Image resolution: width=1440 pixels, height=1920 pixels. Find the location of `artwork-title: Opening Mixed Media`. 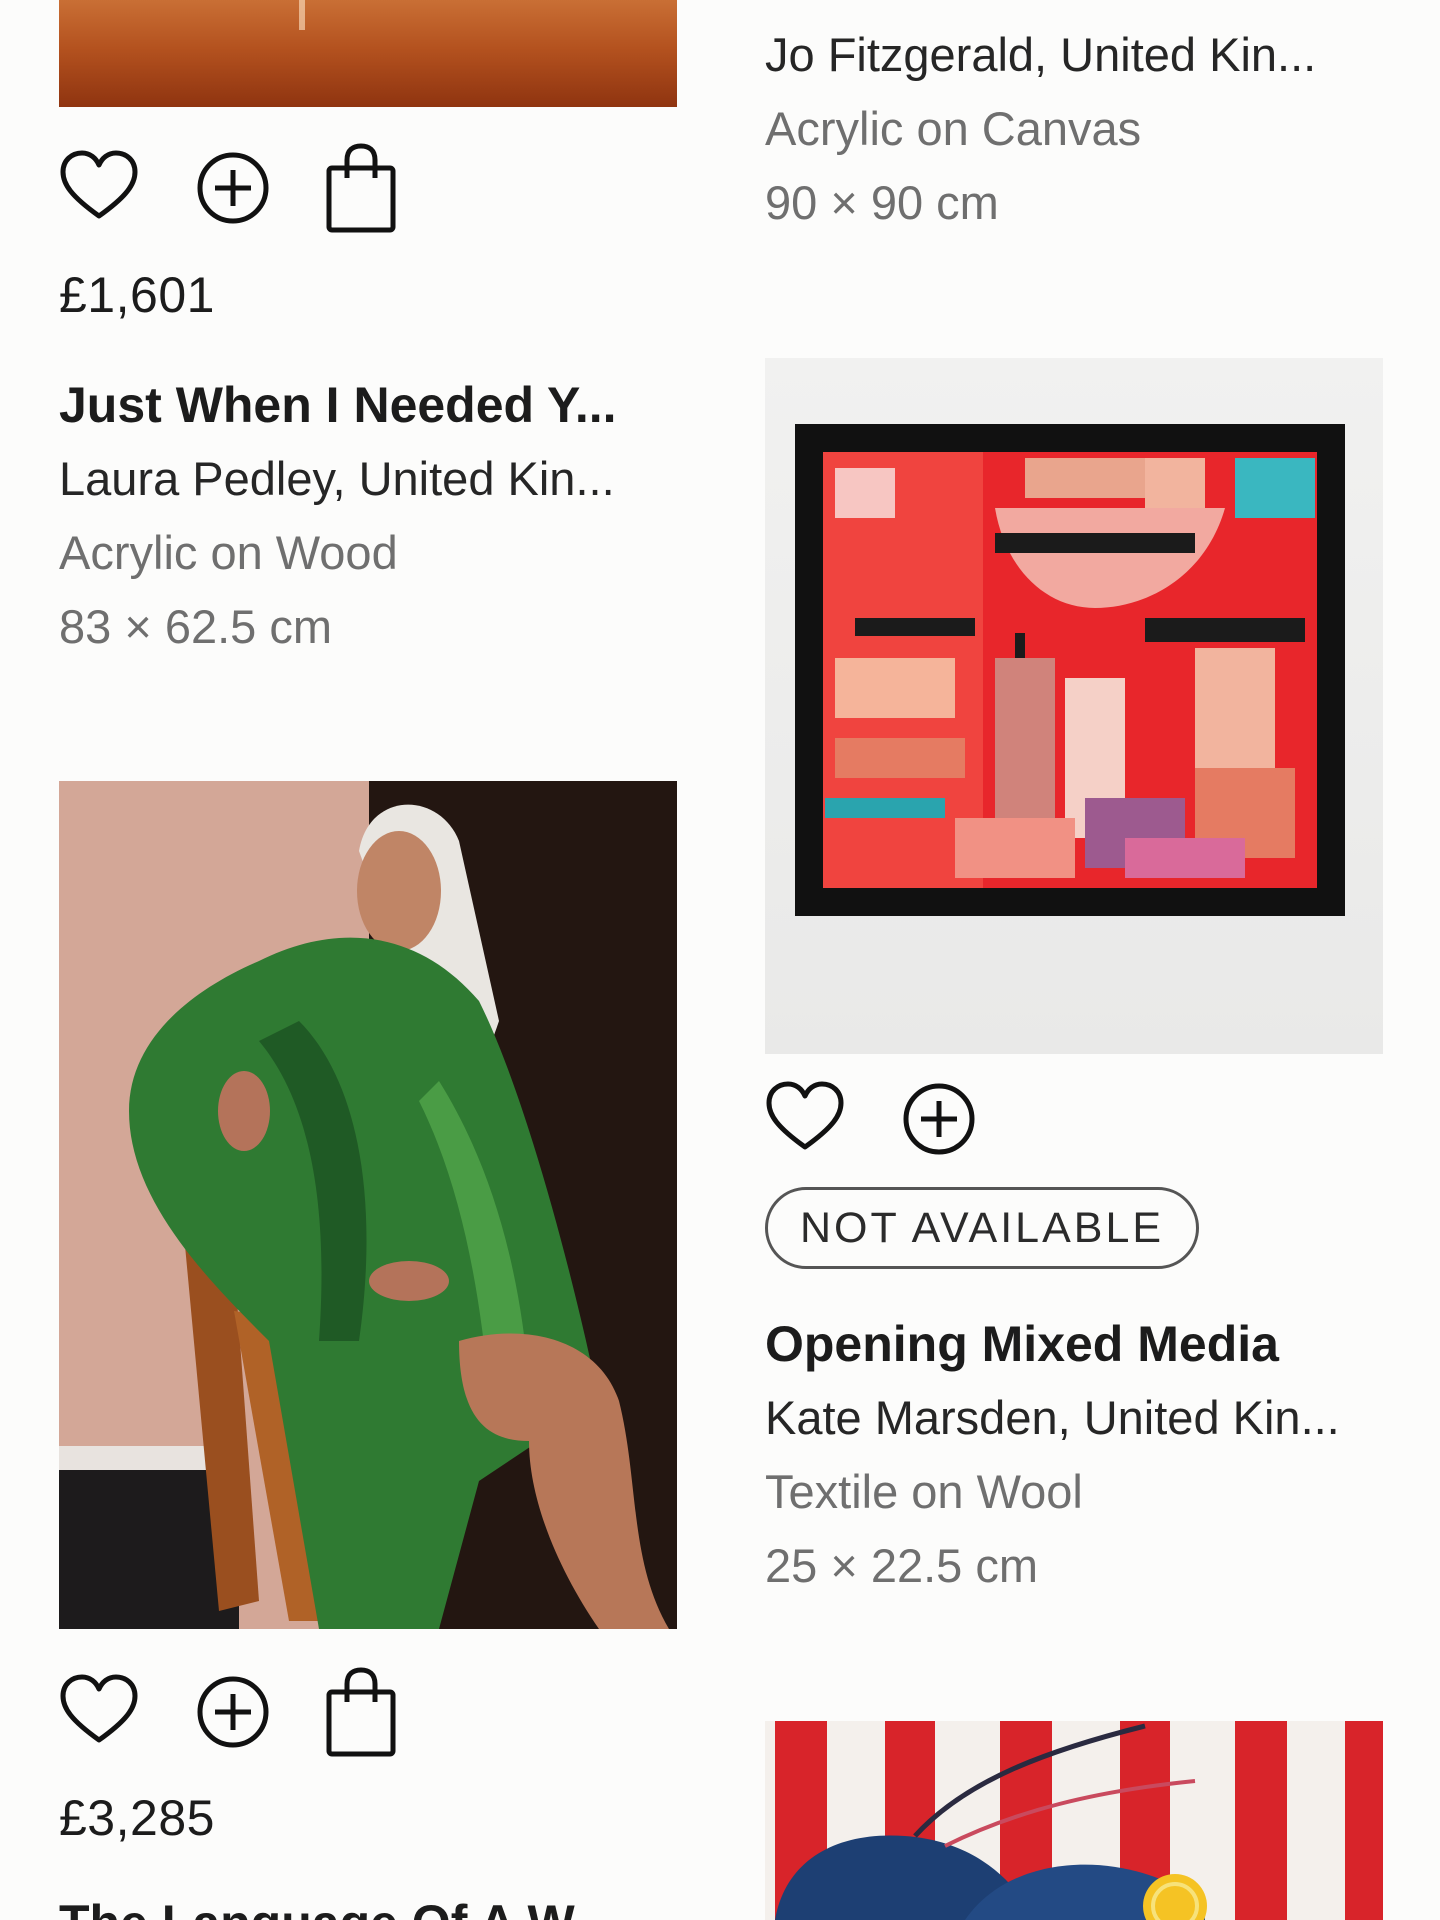

artwork-title: Opening Mixed Media is located at coordinates (1085, 1344).